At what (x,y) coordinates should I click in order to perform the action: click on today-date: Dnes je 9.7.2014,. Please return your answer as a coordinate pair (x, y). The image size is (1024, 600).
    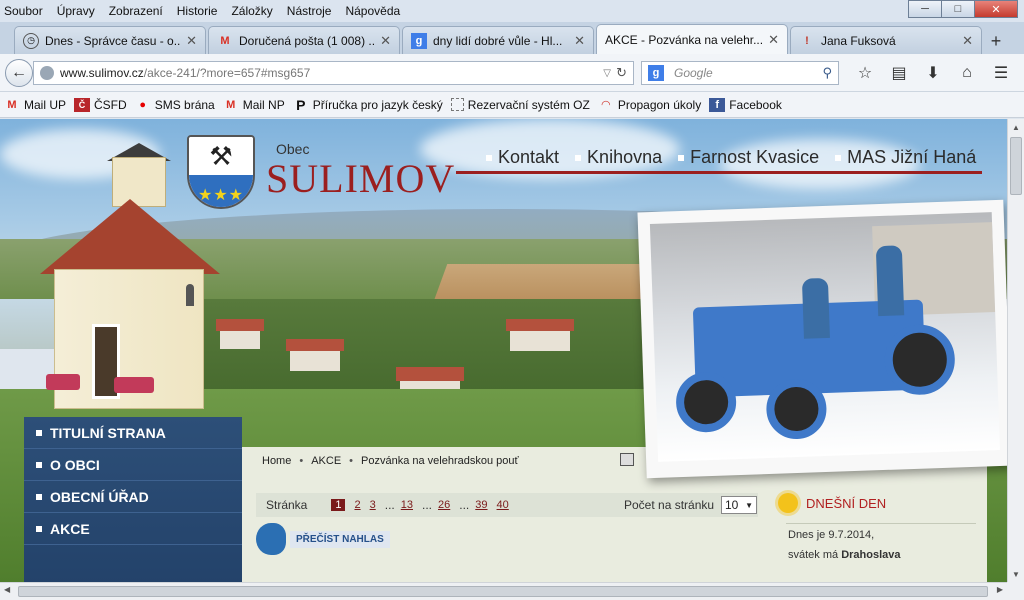
    Looking at the image, I should click on (831, 535).